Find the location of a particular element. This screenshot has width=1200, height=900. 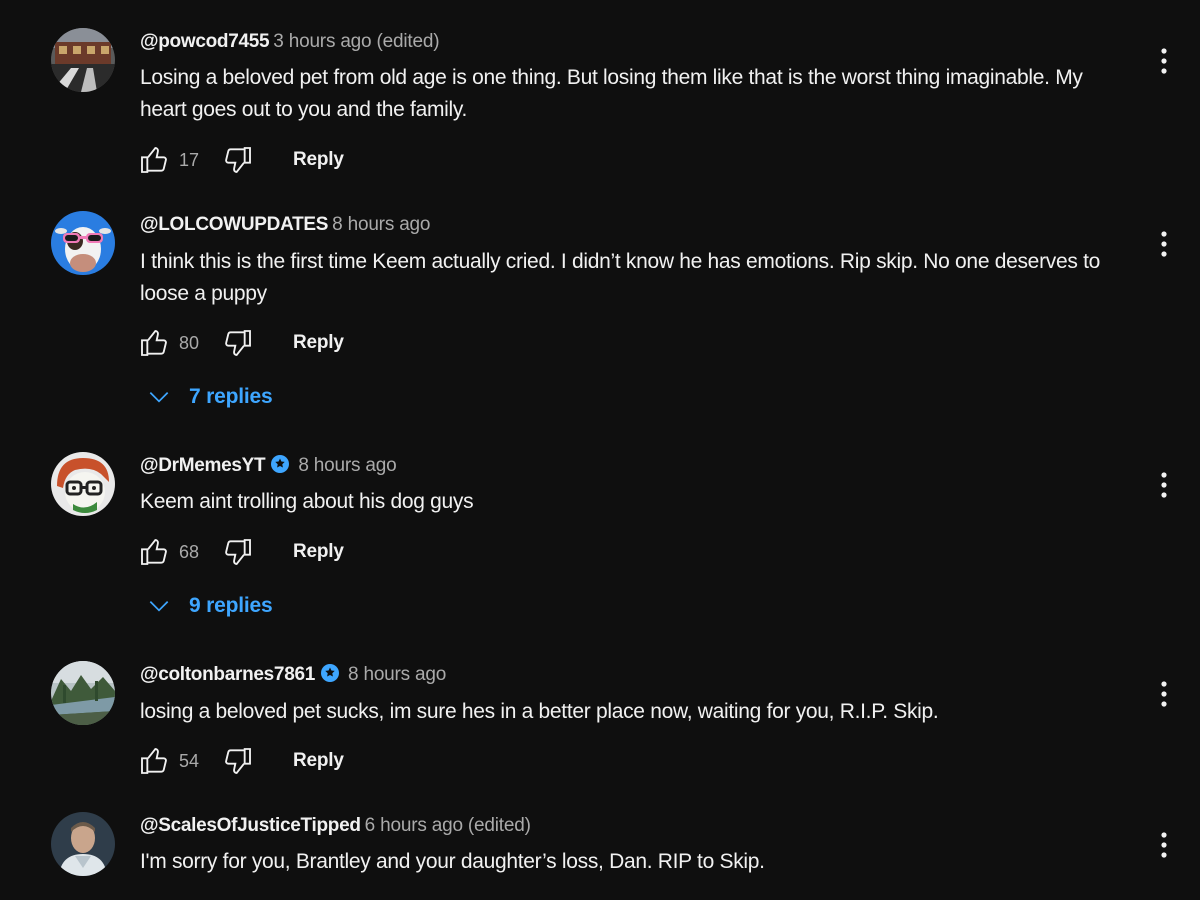

comment-actions: 17 Reply is located at coordinates (240, 160).